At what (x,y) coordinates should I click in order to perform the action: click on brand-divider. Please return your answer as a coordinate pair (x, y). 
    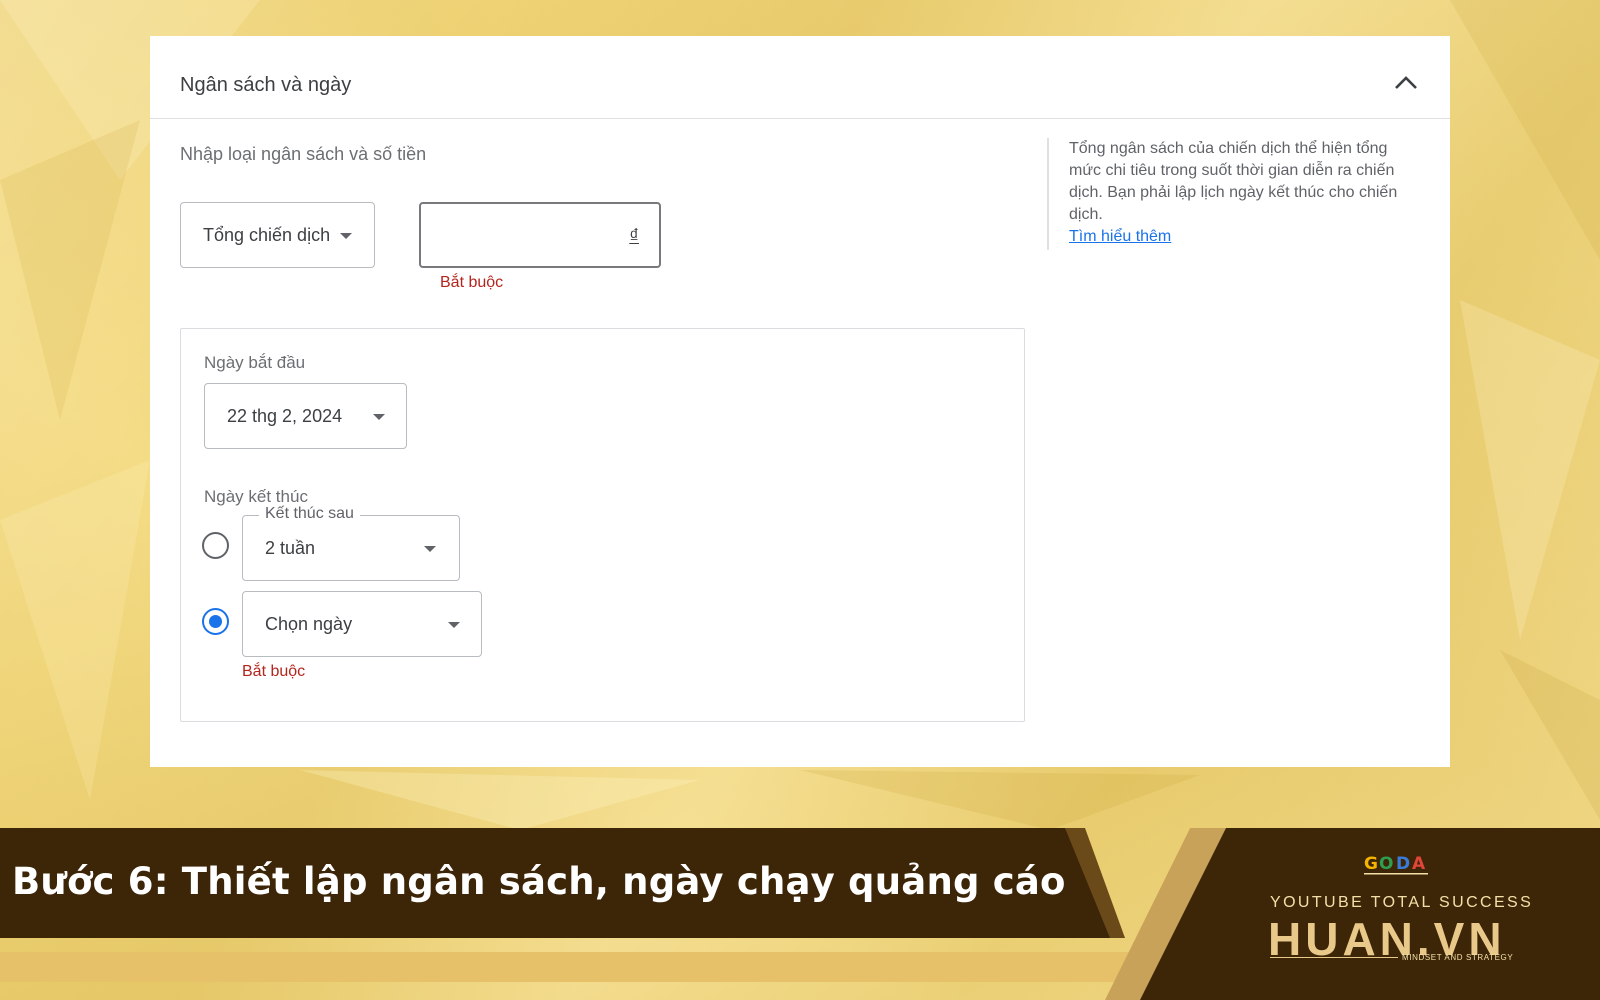
    Looking at the image, I should click on (1334, 957).